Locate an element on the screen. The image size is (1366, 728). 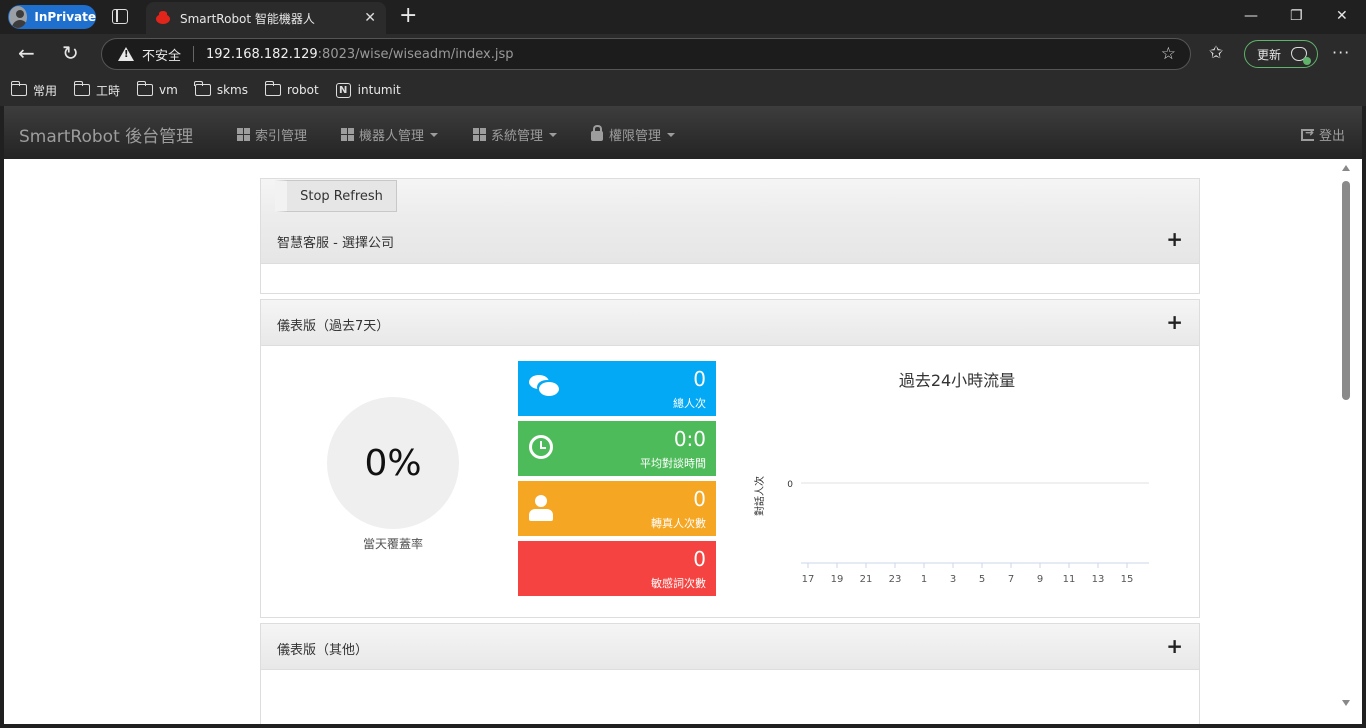
dashboard-other-panel-header: 儀表版（其他） + is located at coordinates (730, 647).